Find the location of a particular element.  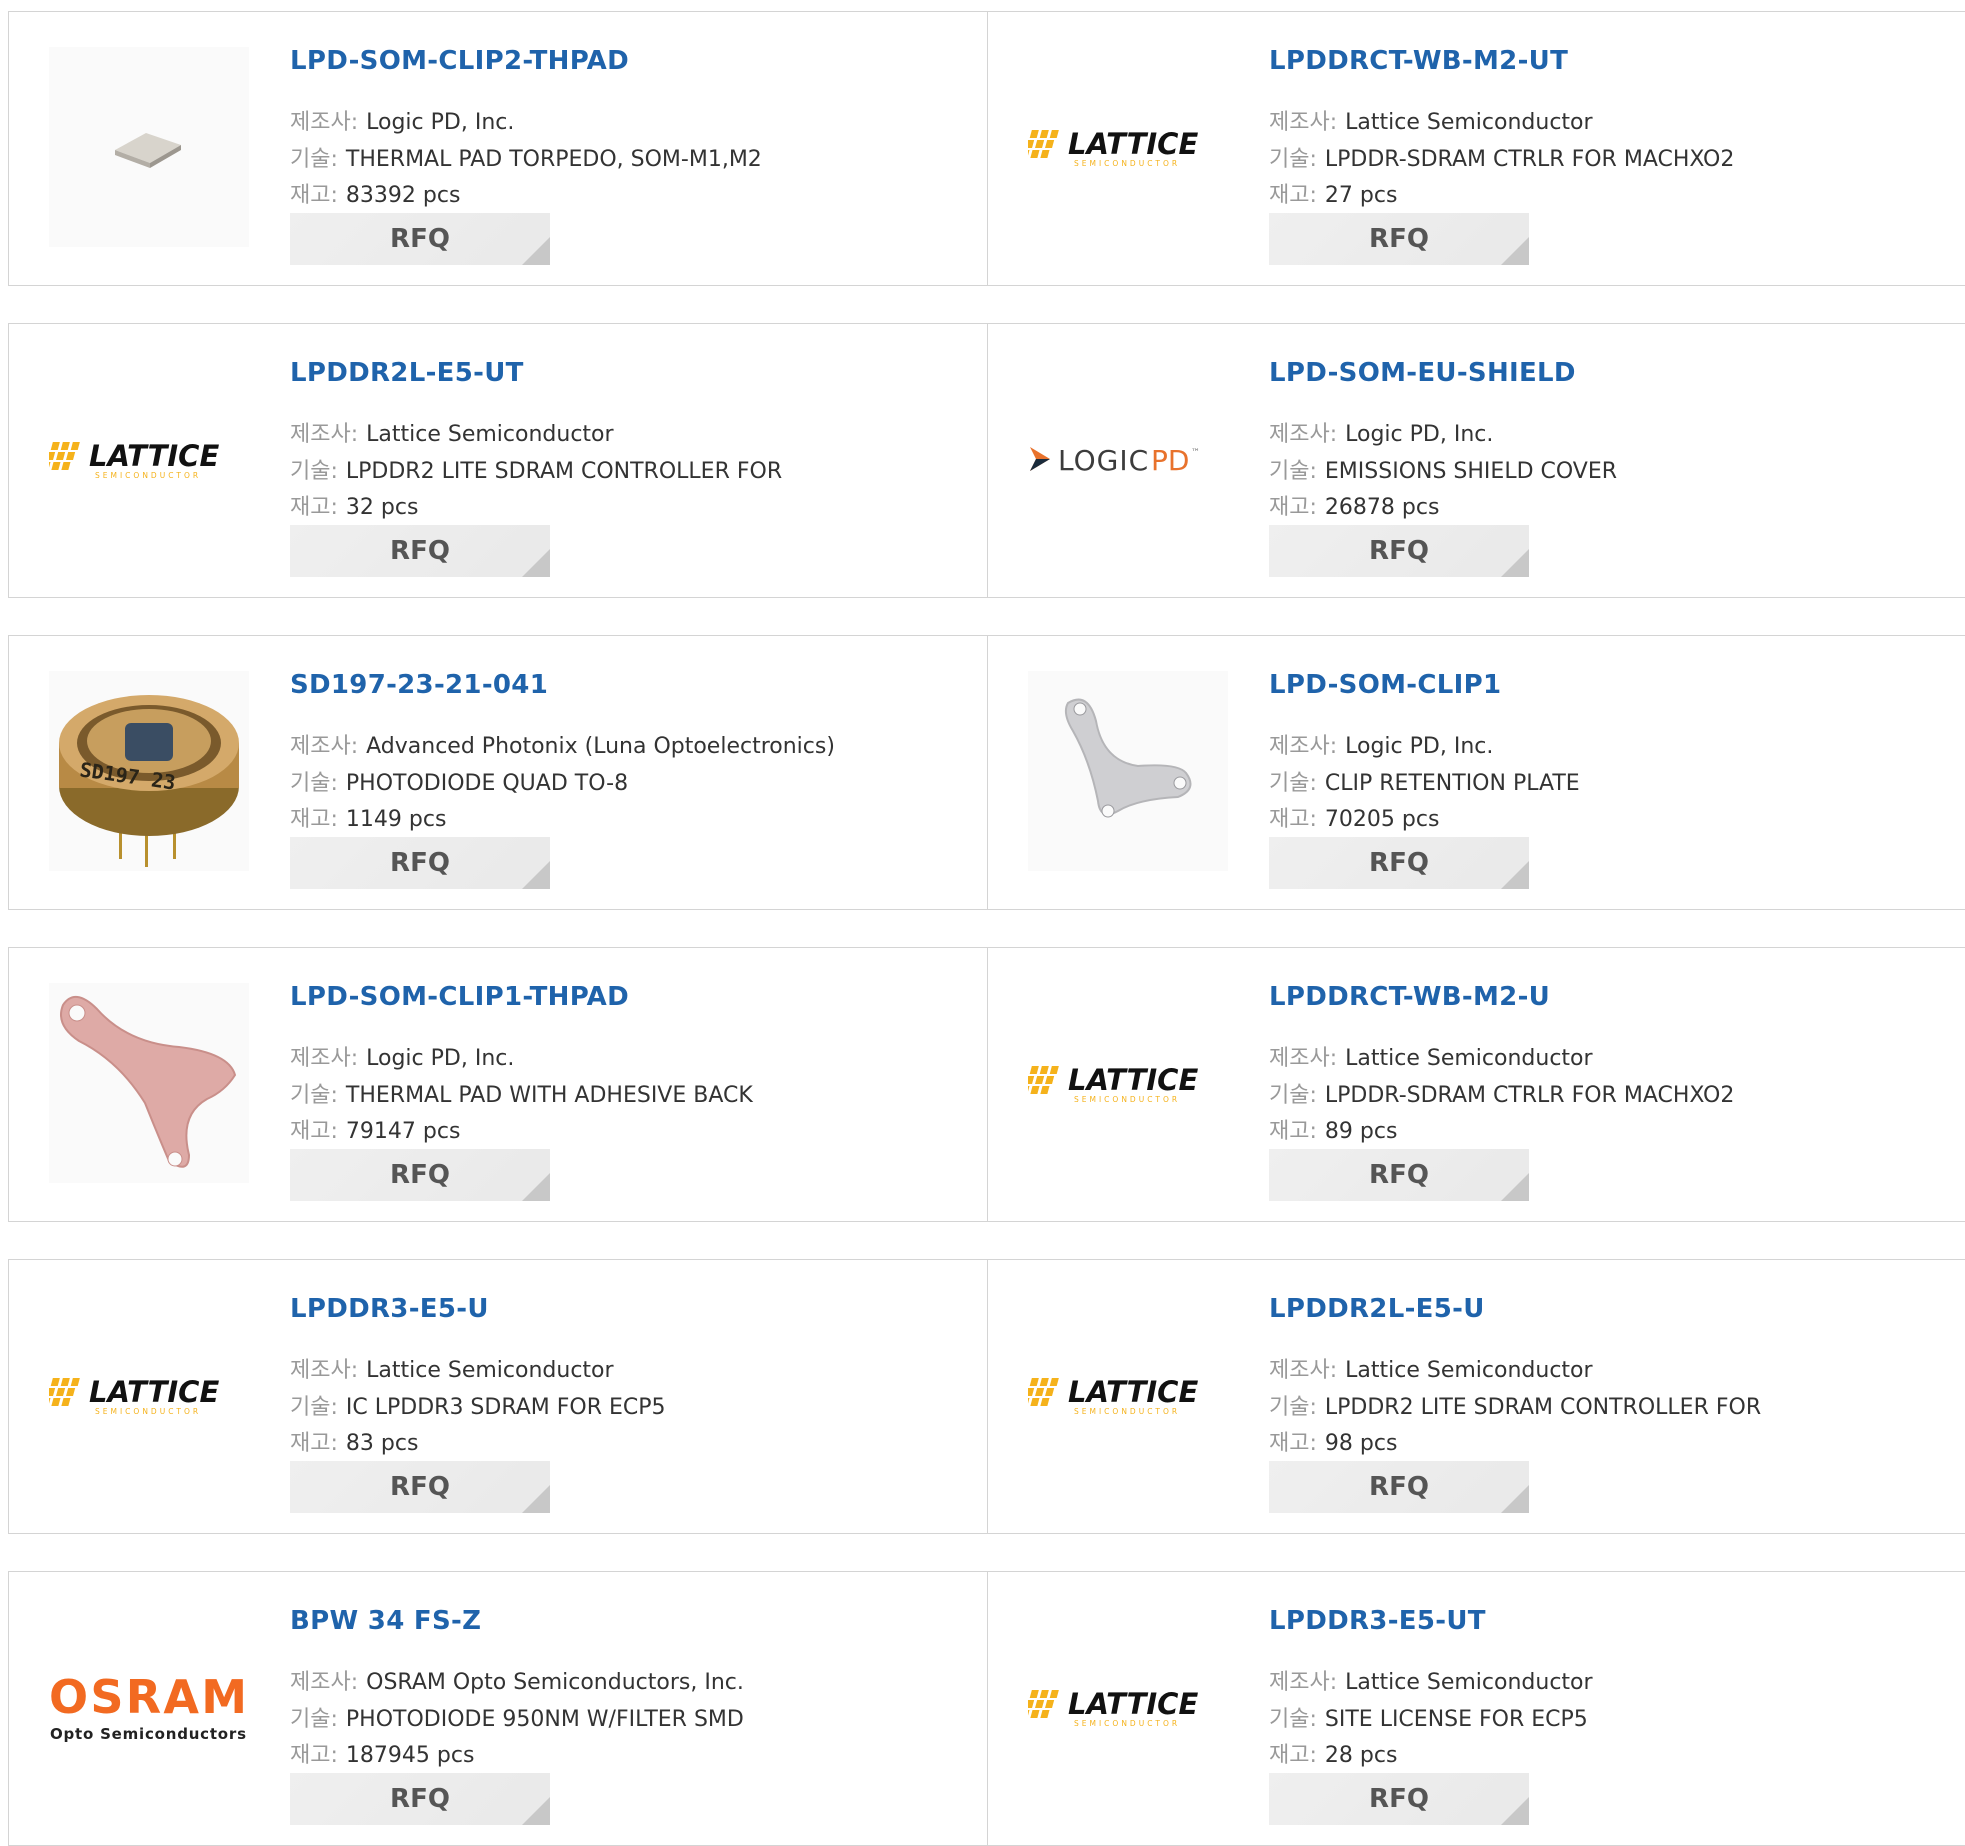

part-number-link: LPDDR2L-E5-U is located at coordinates (1377, 1309).